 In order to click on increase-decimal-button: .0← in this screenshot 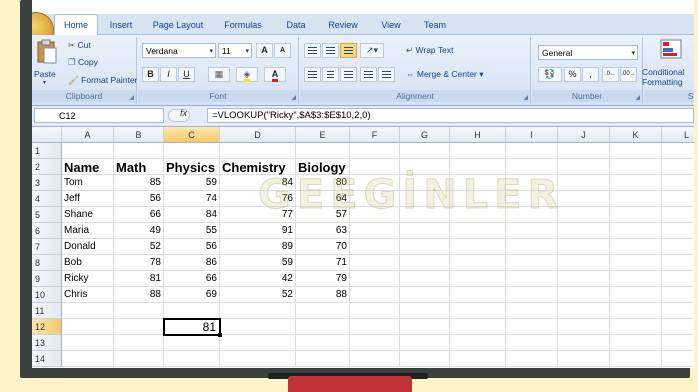, I will do `click(610, 74)`.